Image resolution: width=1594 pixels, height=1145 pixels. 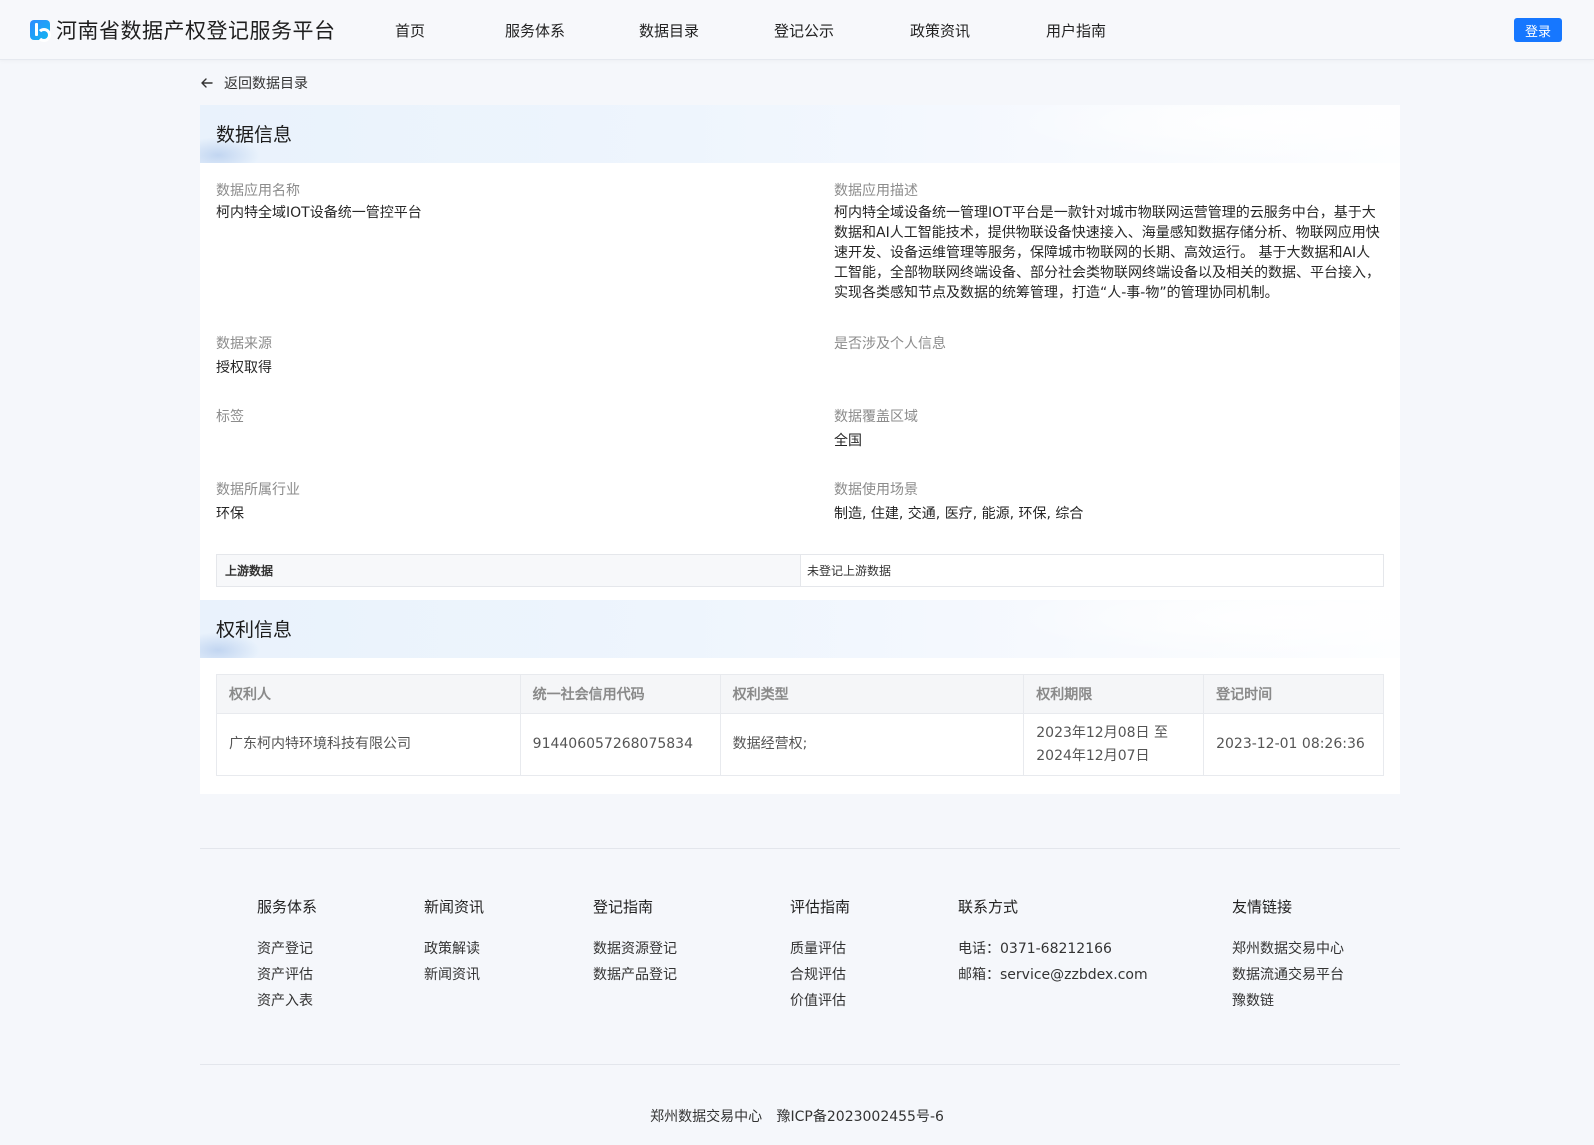 What do you see at coordinates (876, 191) in the screenshot?
I see `app-desc-label: 数据应用描述` at bounding box center [876, 191].